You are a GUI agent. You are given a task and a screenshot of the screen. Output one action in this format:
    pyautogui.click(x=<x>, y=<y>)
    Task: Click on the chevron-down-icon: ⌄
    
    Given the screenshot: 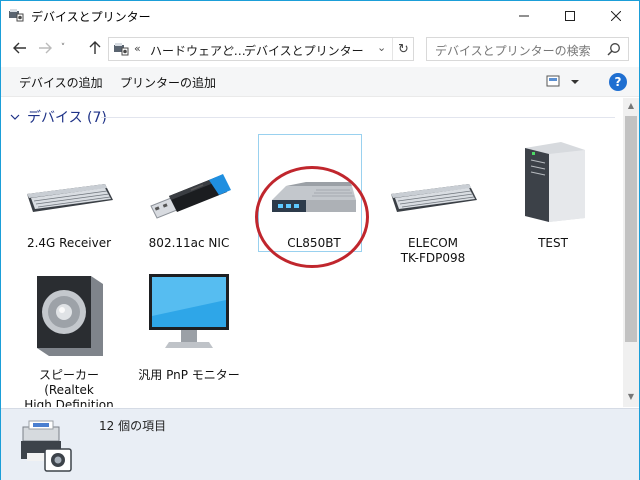 What is the action you would take?
    pyautogui.click(x=381, y=47)
    